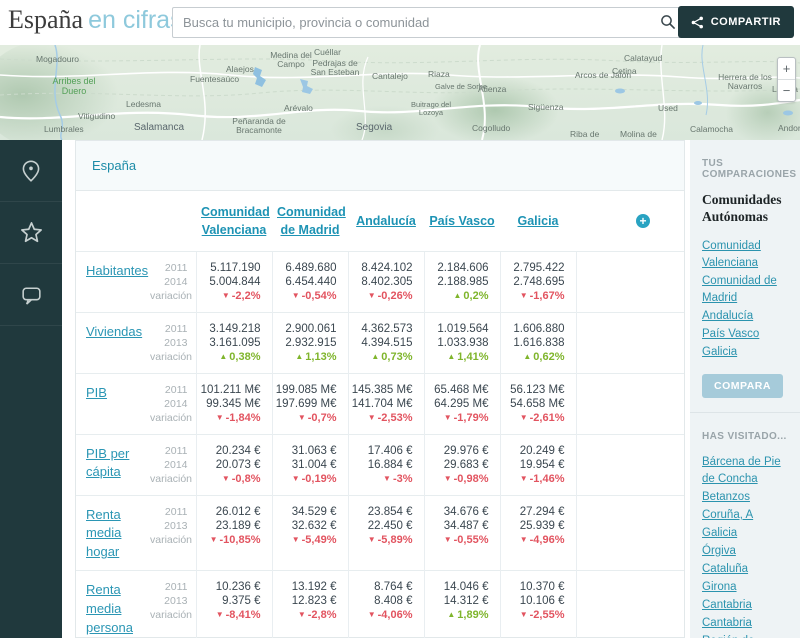 Image resolution: width=800 pixels, height=638 pixels. What do you see at coordinates (746, 255) in the screenshot?
I see `comparison-link: Comunidad Valenciana` at bounding box center [746, 255].